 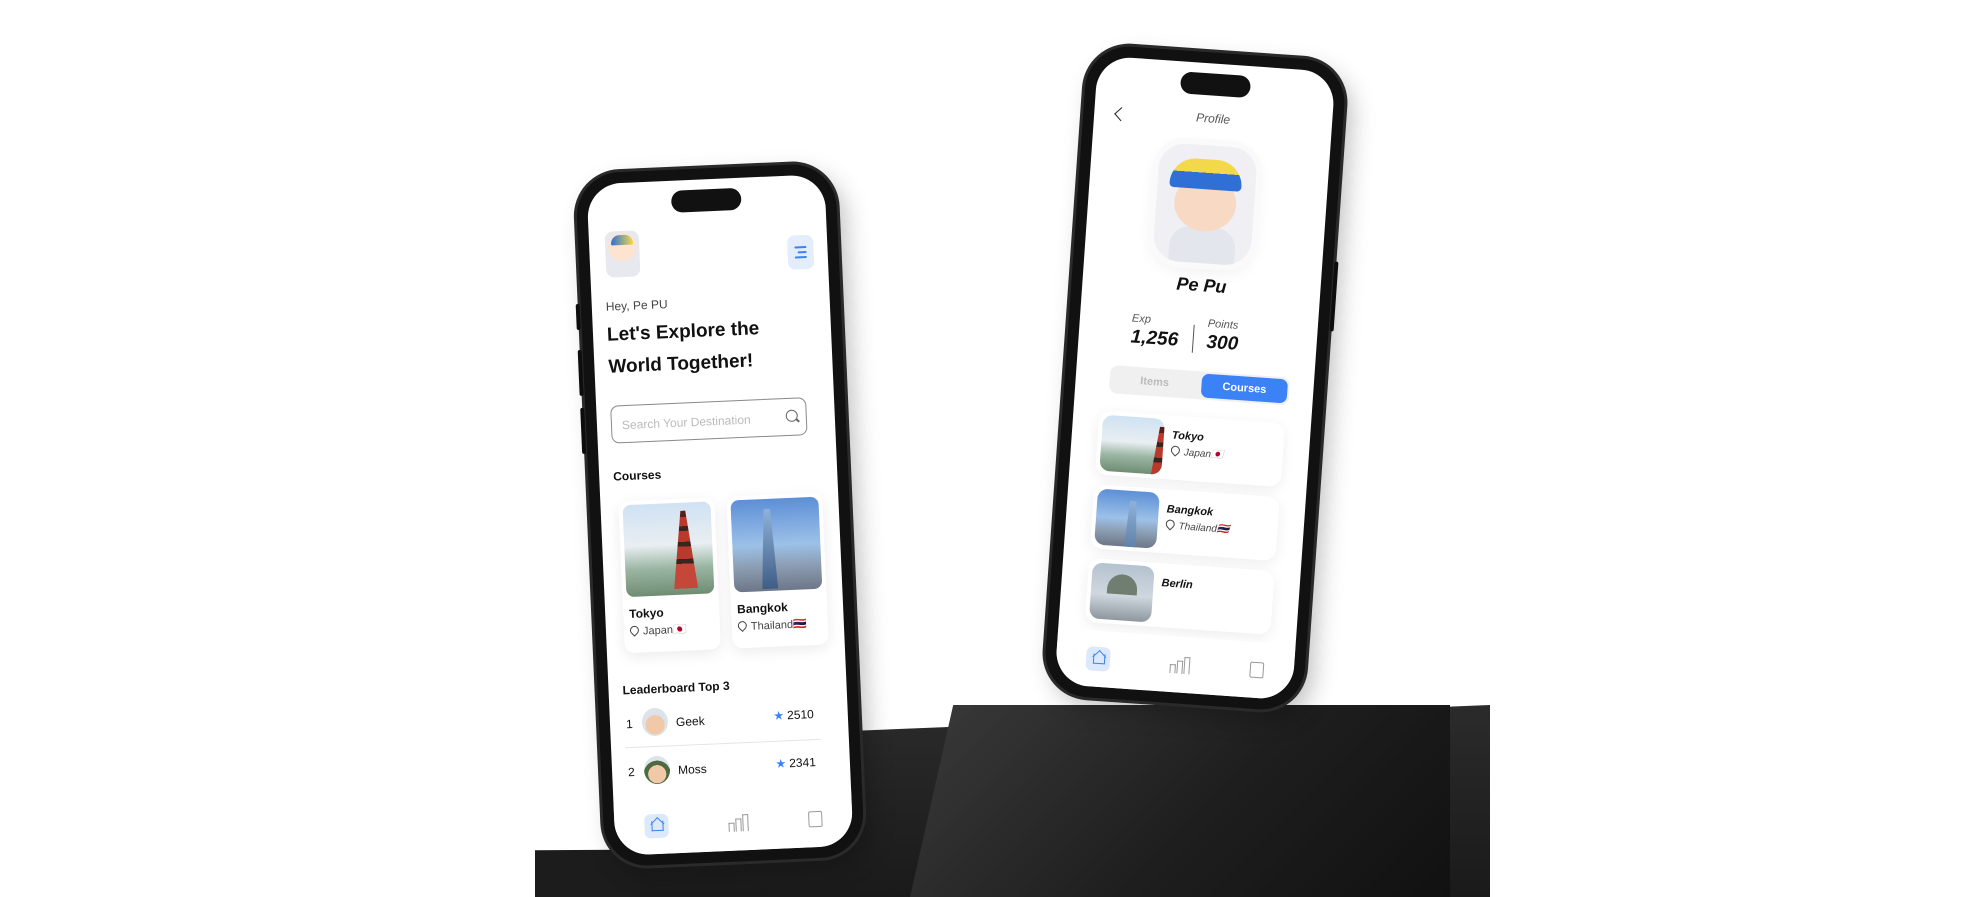 What do you see at coordinates (683, 348) in the screenshot?
I see `page-title: Let's Explore the World Together!` at bounding box center [683, 348].